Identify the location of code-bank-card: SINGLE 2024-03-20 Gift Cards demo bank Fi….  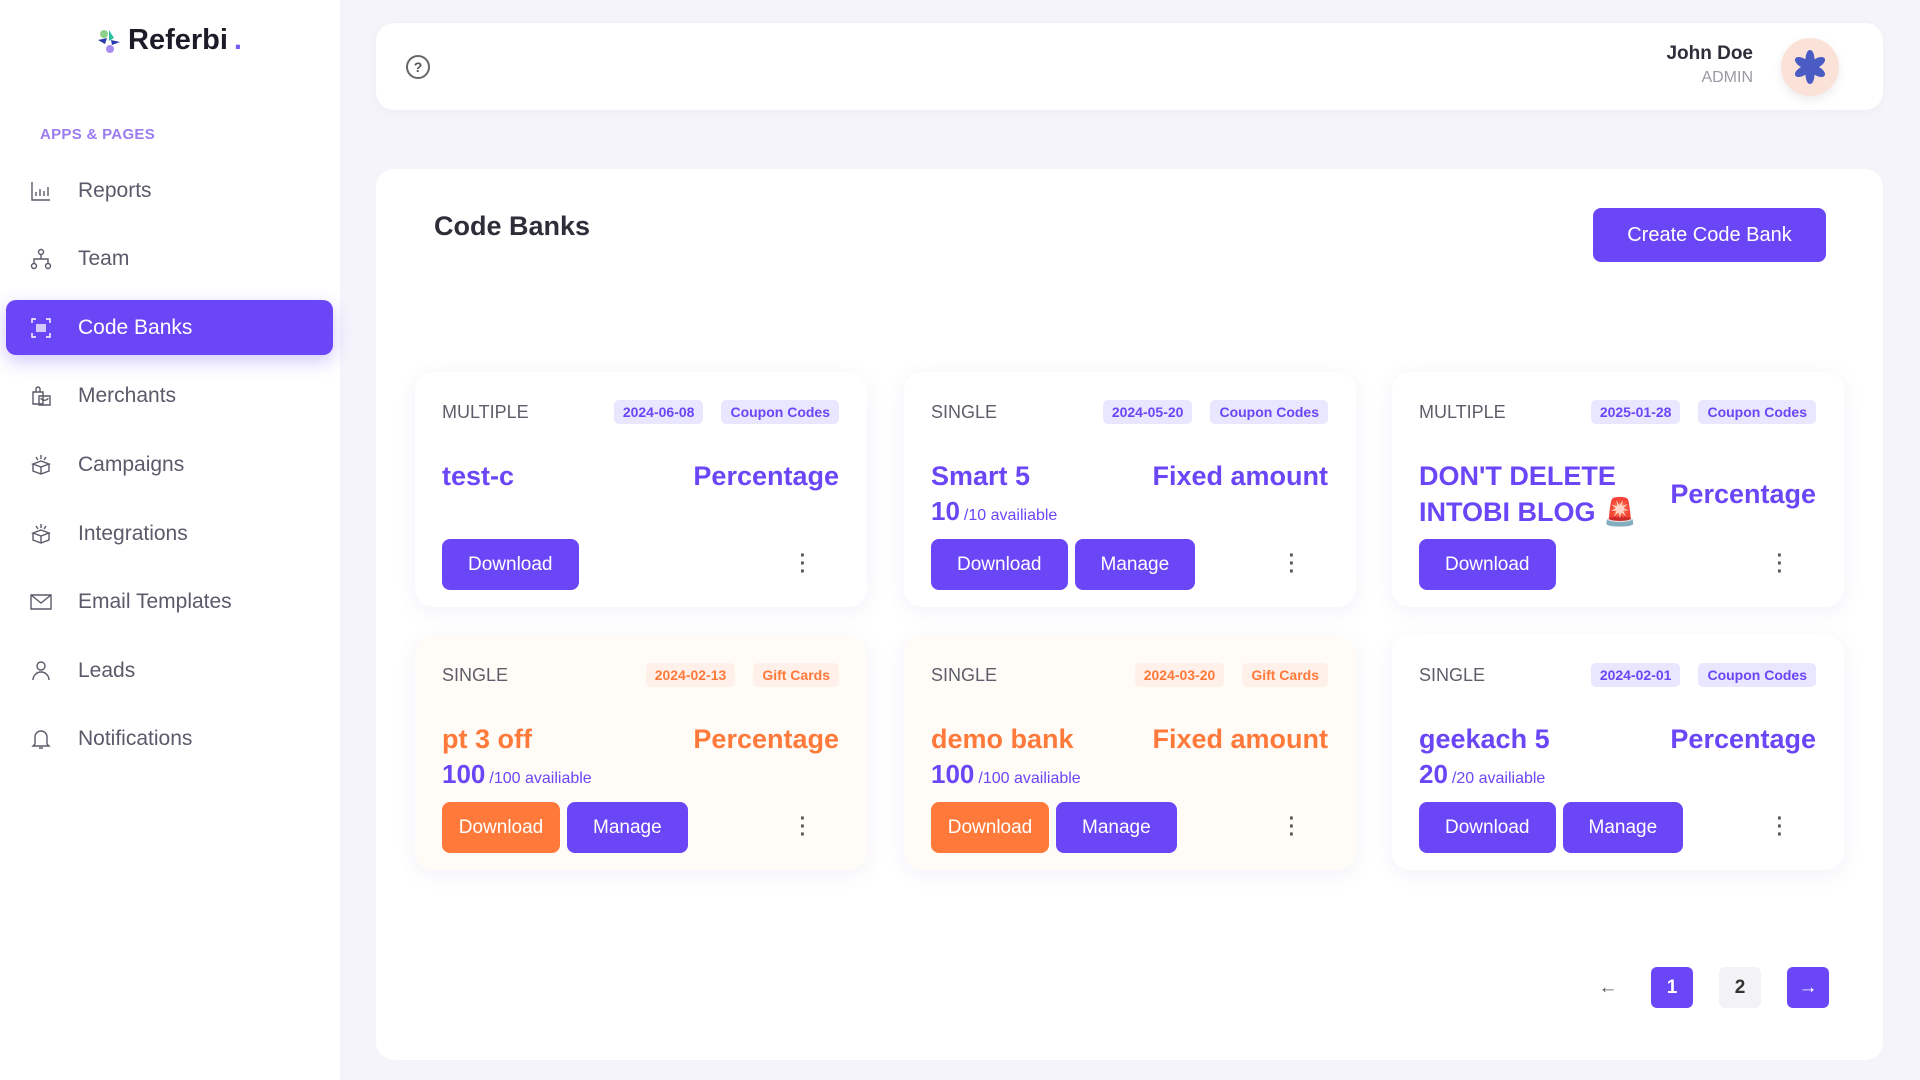
(1130, 752).